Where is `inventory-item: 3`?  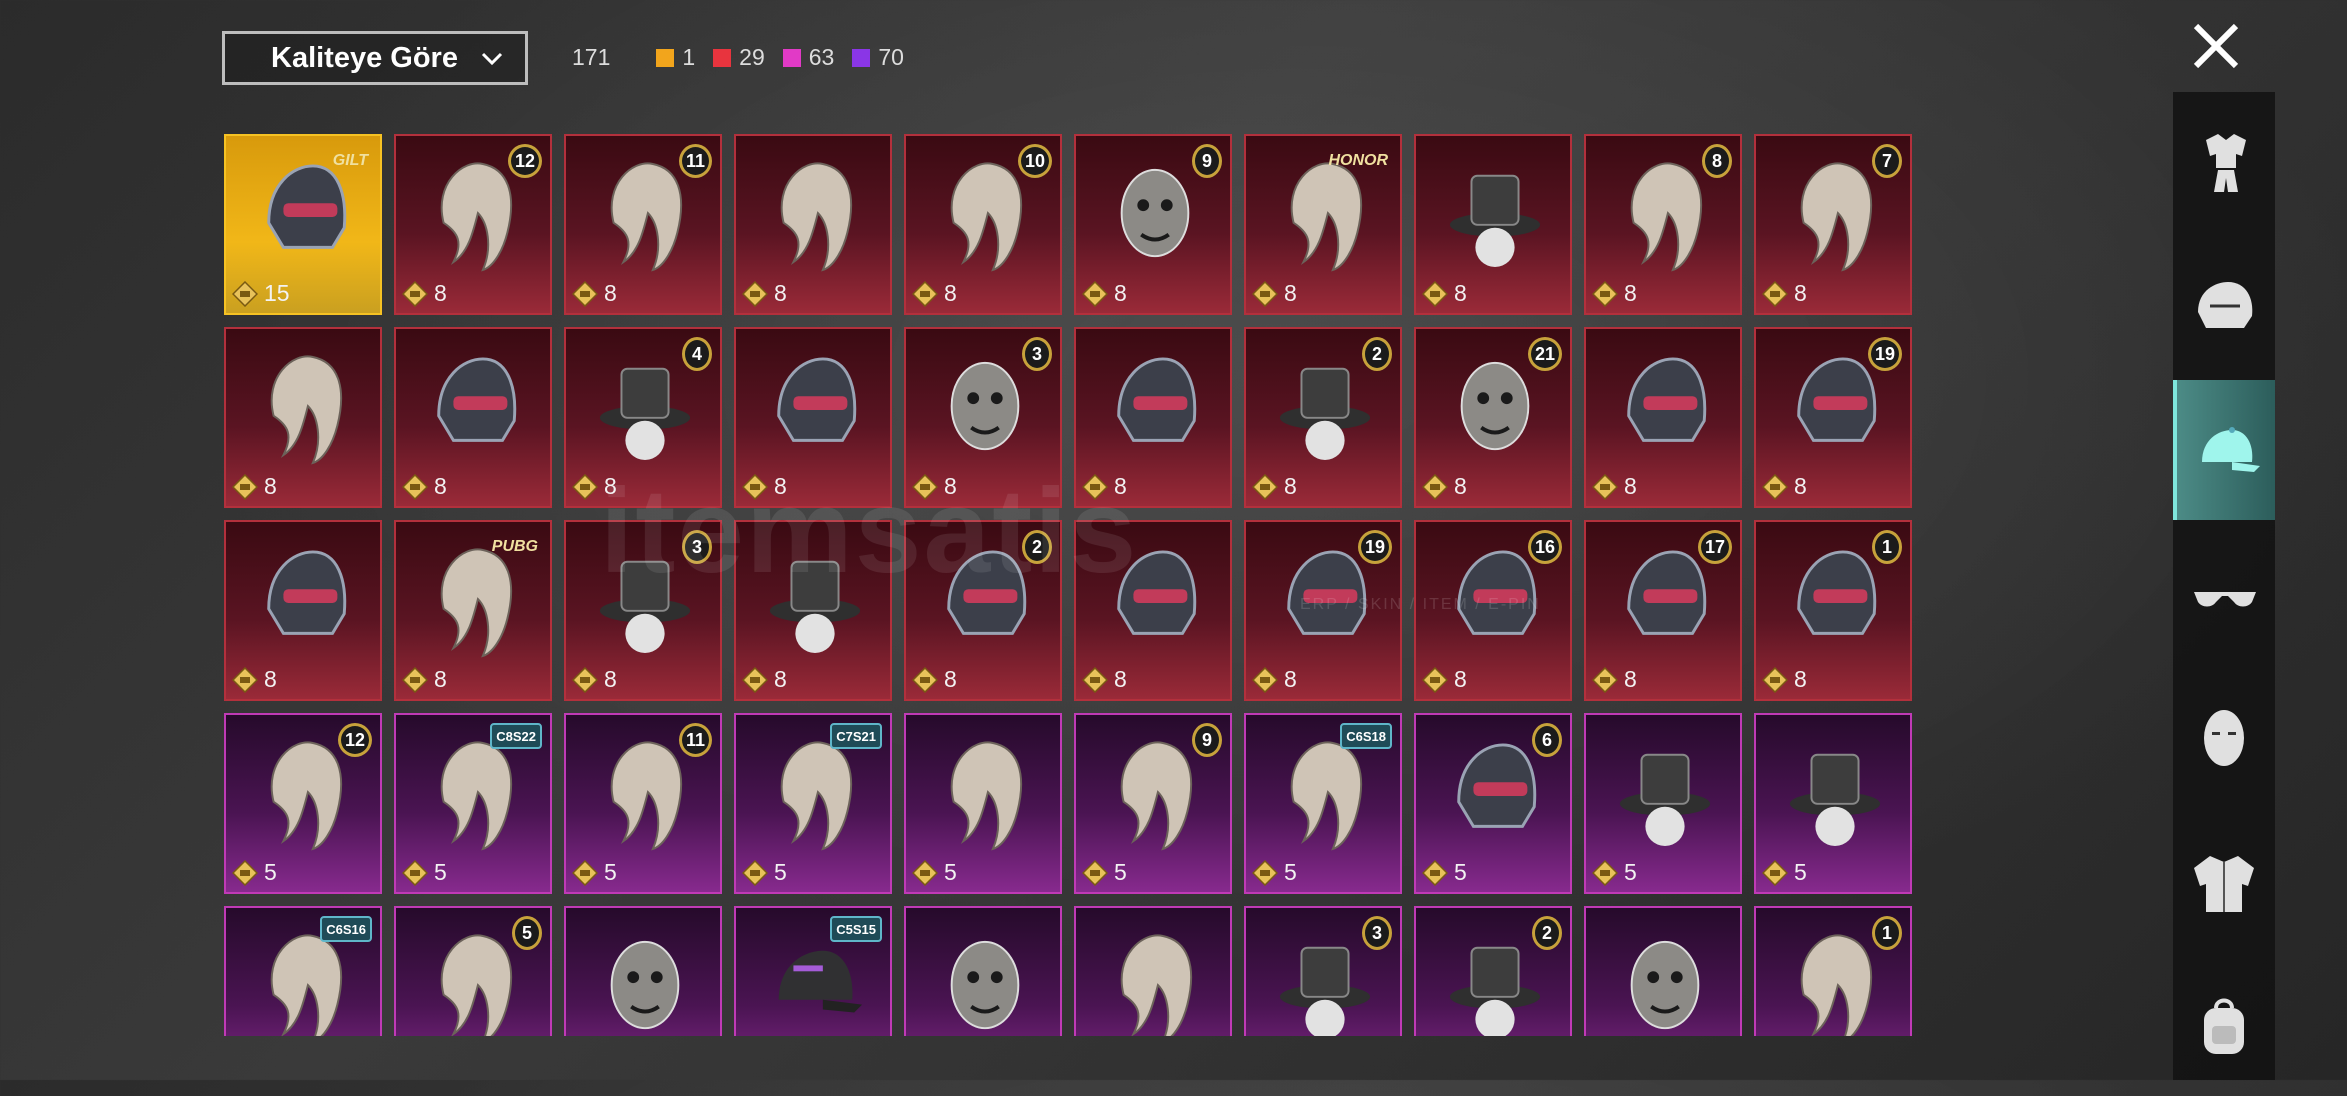
inventory-item: 3 is located at coordinates (1323, 971).